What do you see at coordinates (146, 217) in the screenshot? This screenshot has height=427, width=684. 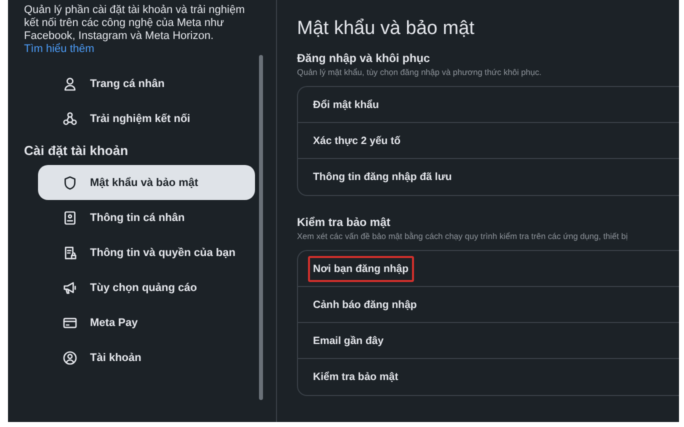 I see `sidebar-item: Thông tin cá nhân` at bounding box center [146, 217].